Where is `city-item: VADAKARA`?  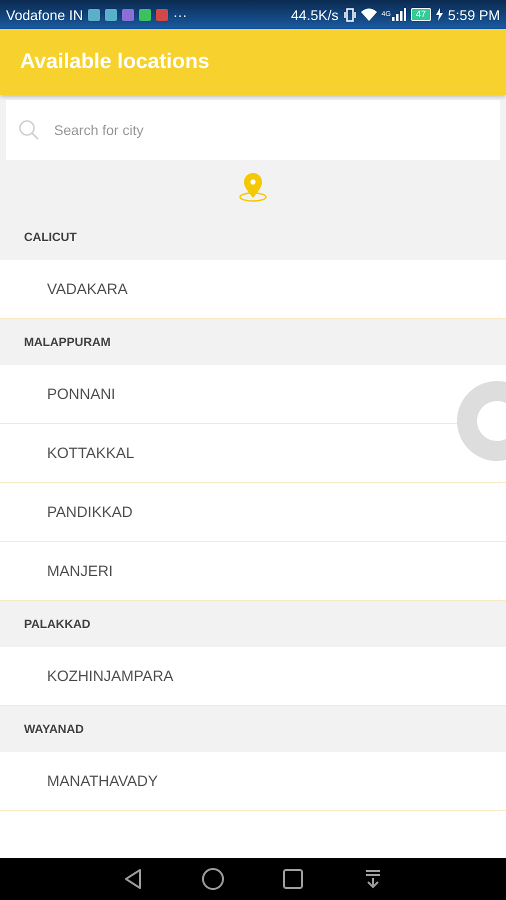 city-item: VADAKARA is located at coordinates (253, 289).